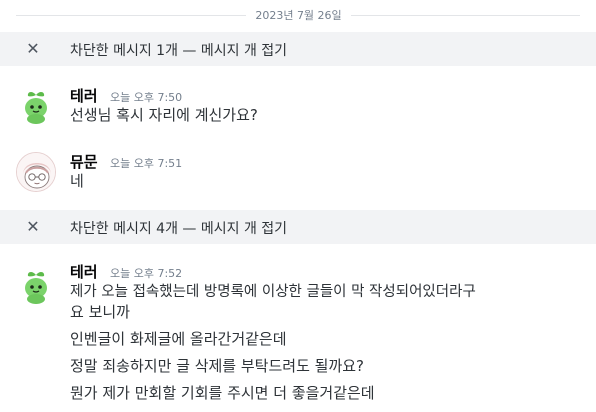 This screenshot has width=596, height=412. I want to click on message-text: 네, so click(77, 181).